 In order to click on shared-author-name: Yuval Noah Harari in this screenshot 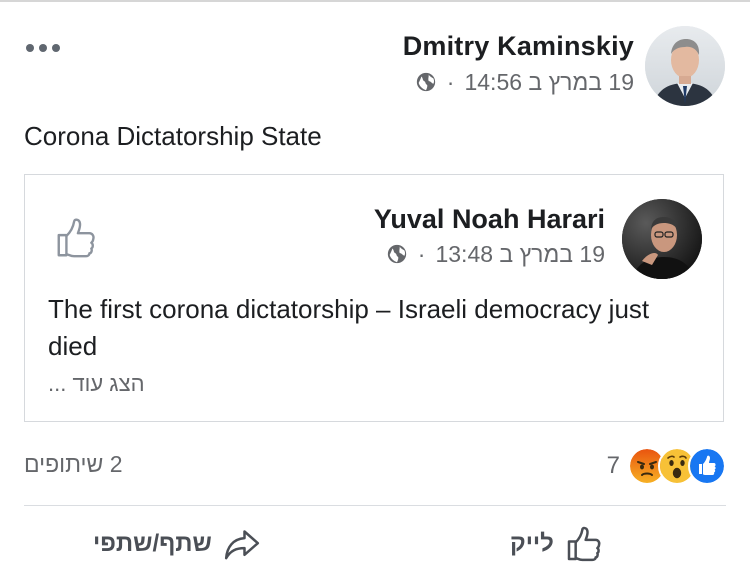, I will do `click(489, 219)`.